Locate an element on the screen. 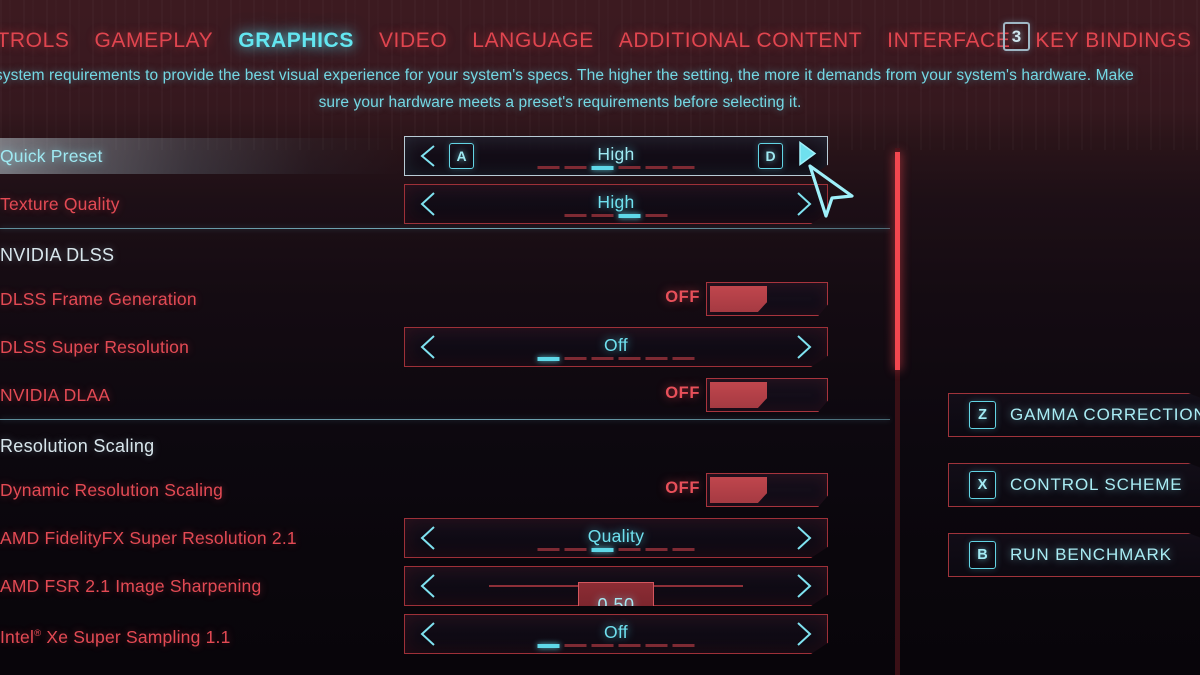  setting-label-text: Intel is located at coordinates (17, 636).